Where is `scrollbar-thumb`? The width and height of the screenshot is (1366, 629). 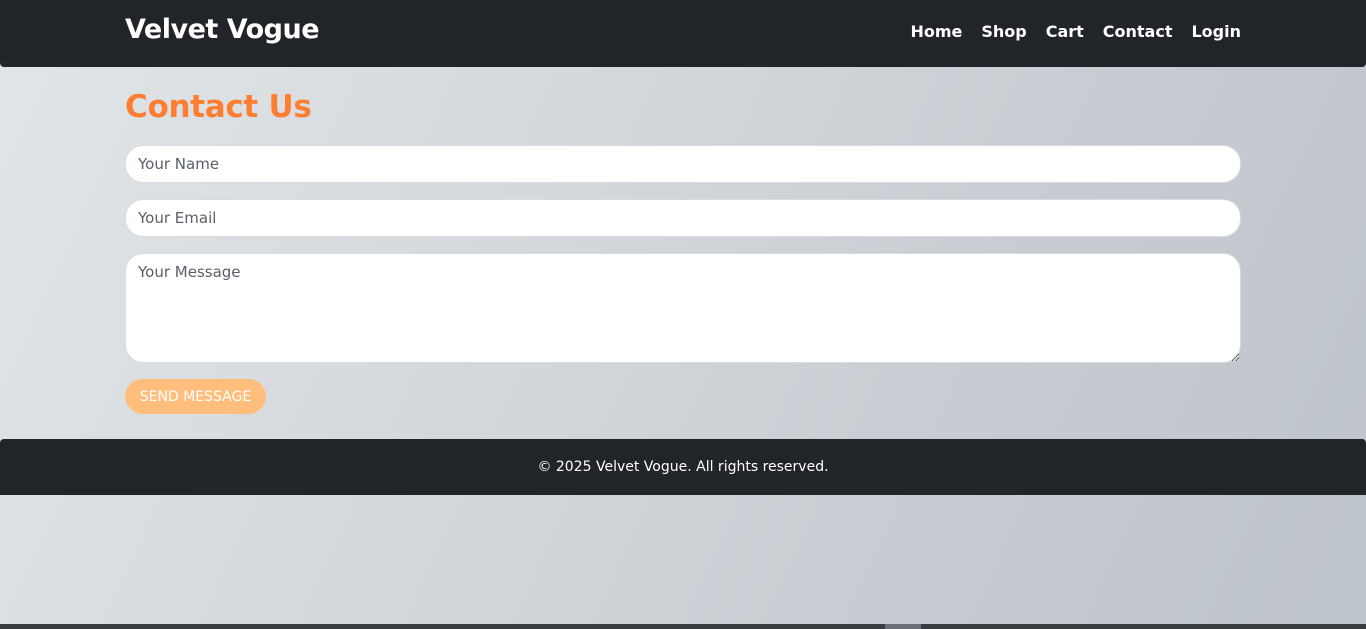
scrollbar-thumb is located at coordinates (903, 626).